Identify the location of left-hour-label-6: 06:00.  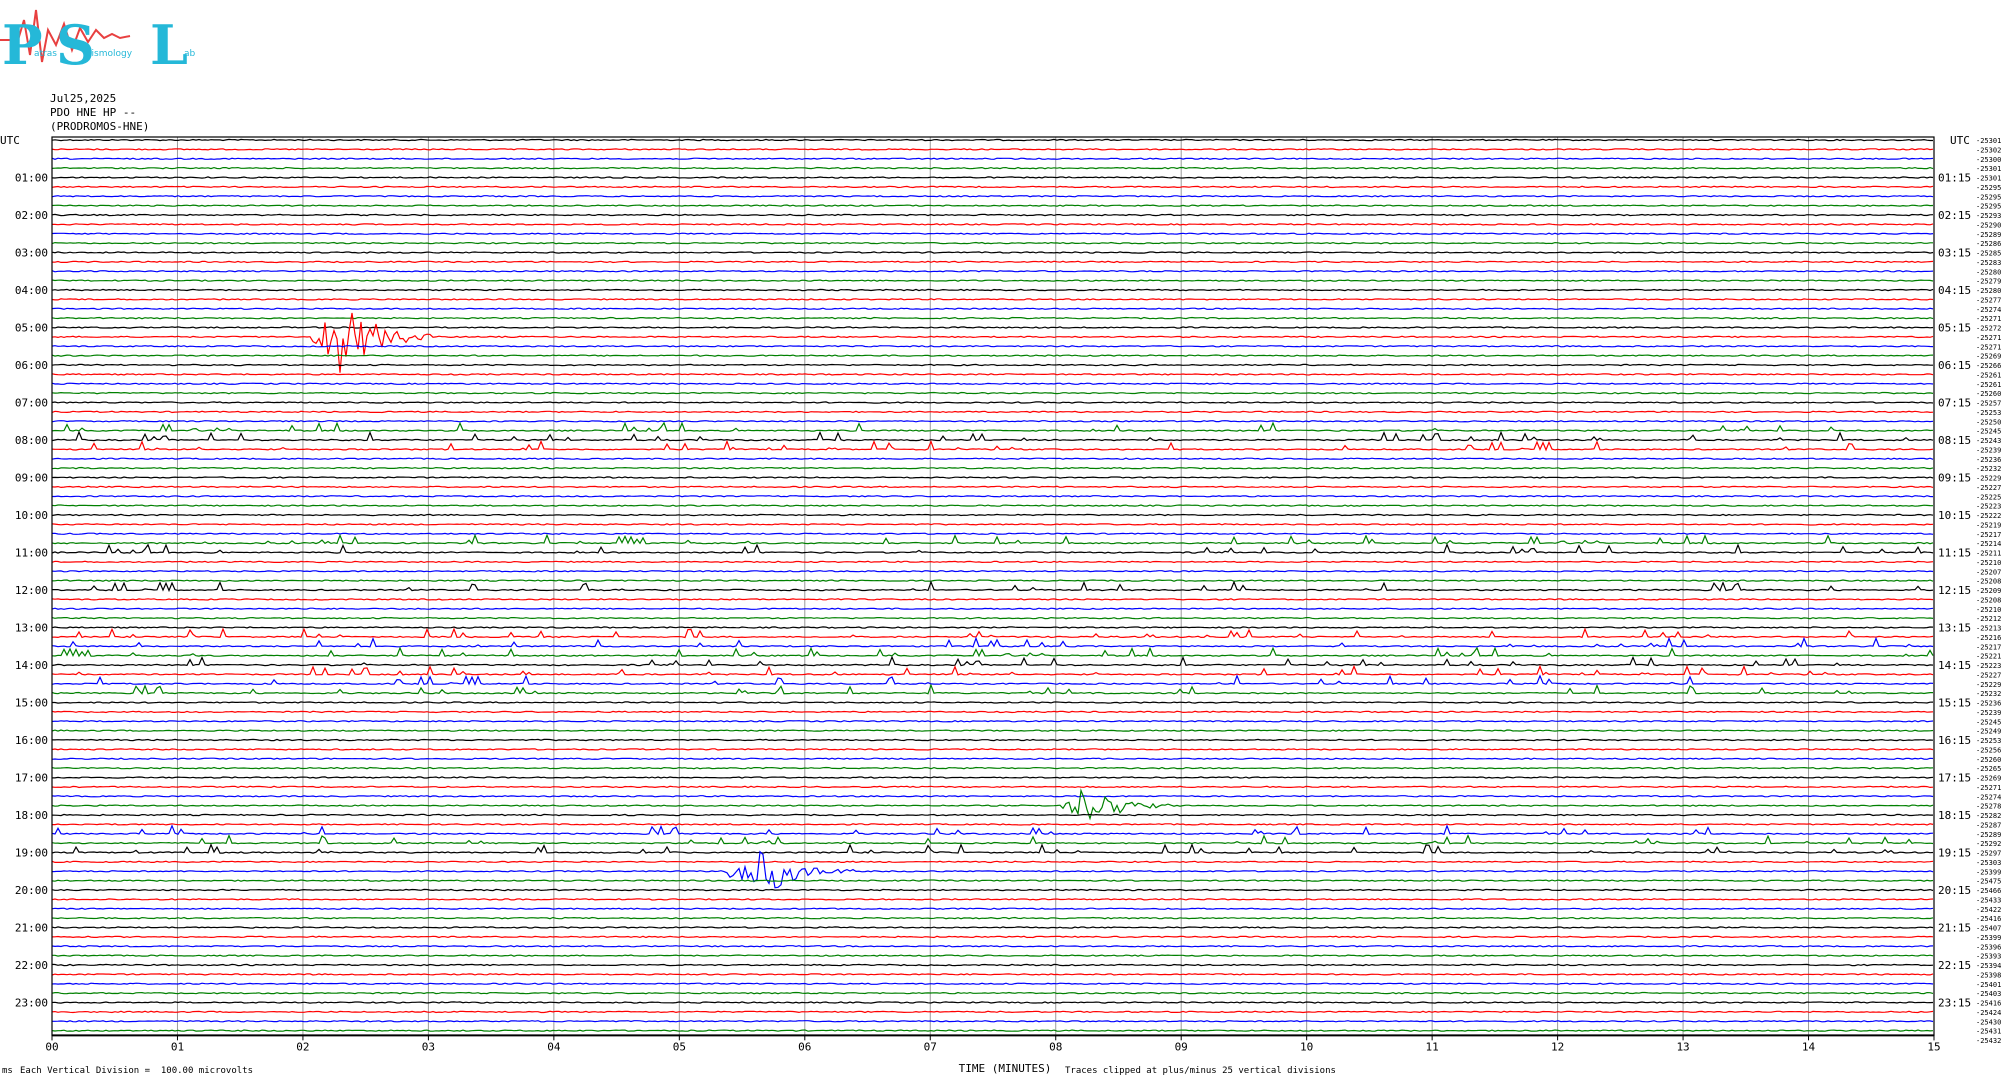
(31, 365).